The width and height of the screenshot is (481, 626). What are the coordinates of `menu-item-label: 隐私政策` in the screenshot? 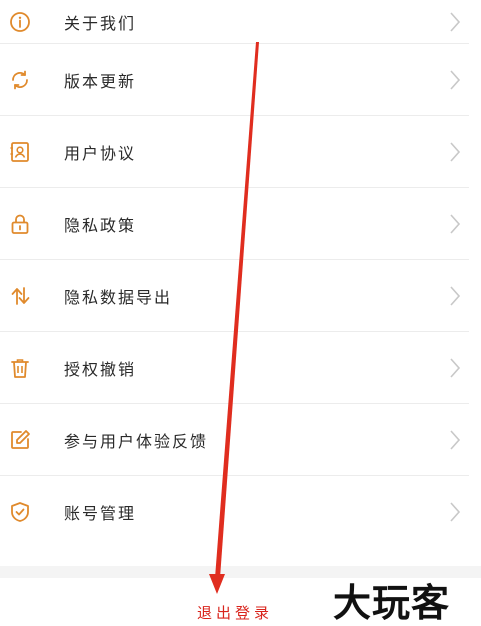 It's located at (100, 225).